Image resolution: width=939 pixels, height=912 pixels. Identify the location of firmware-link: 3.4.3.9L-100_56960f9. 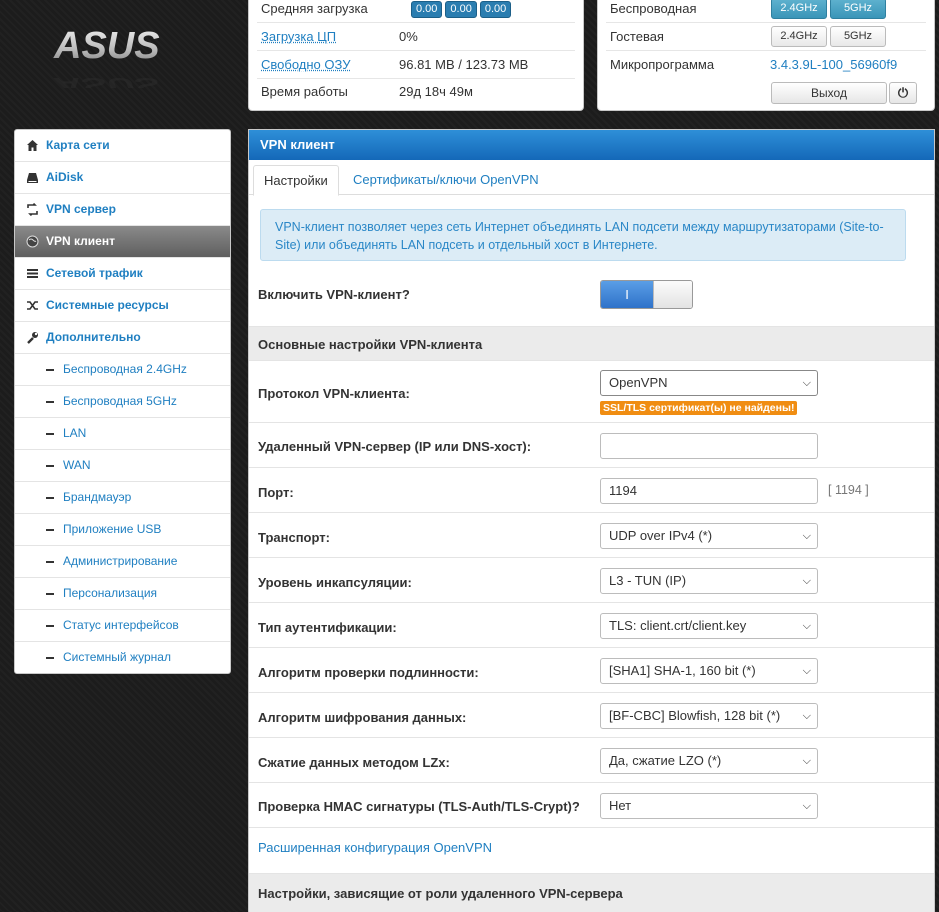
(833, 64).